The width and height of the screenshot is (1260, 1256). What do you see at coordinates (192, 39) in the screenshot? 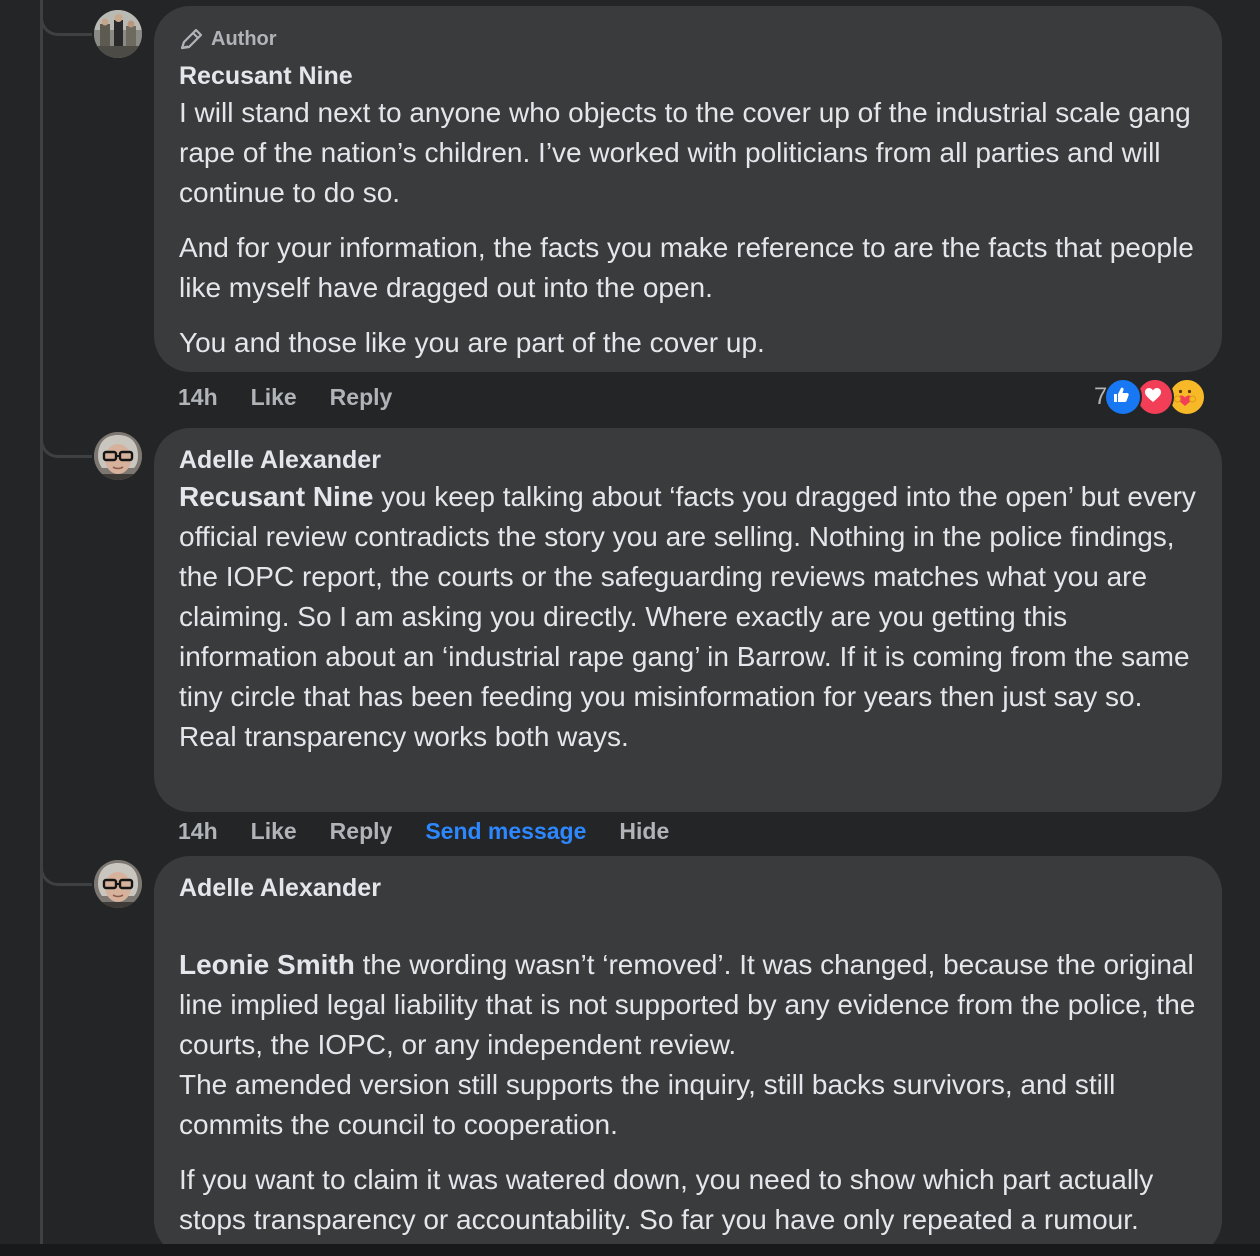
I see `pen-icon` at bounding box center [192, 39].